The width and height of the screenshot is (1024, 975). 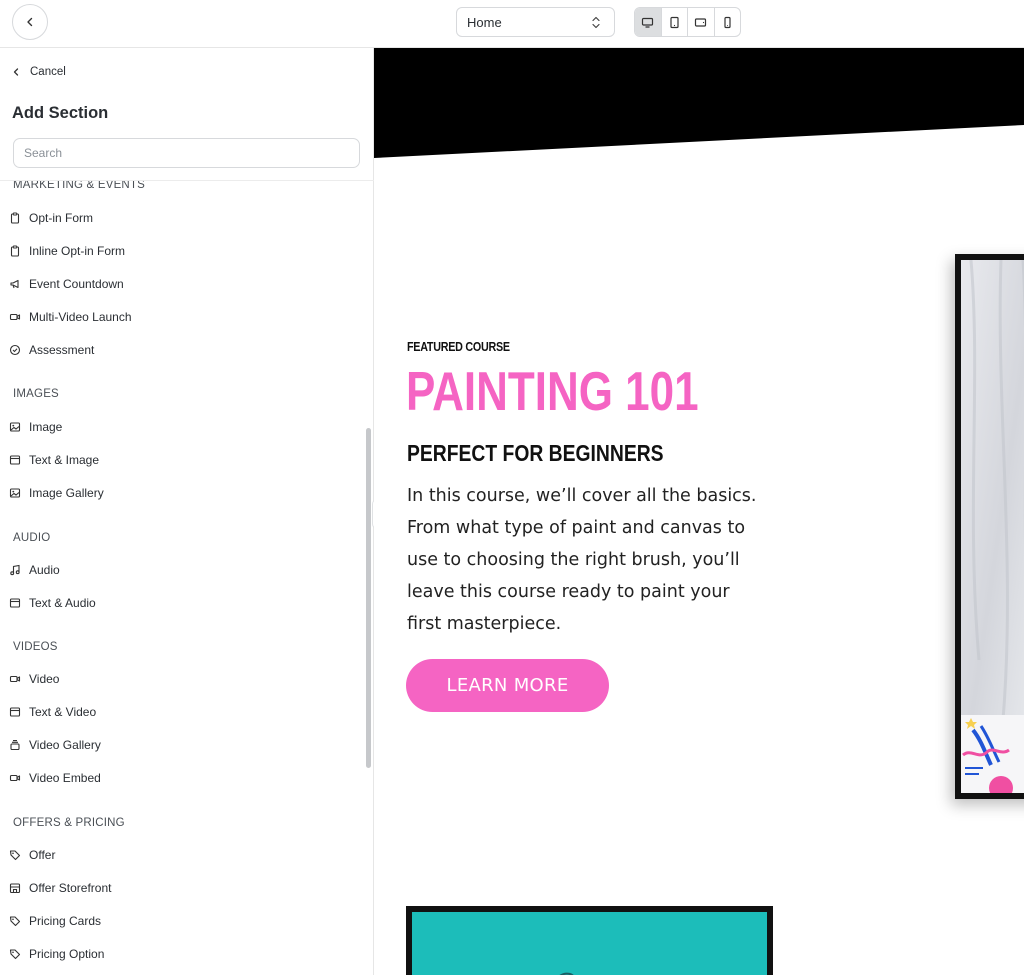 I want to click on featured-eyebrow: FEATURED COURSE, so click(x=458, y=347).